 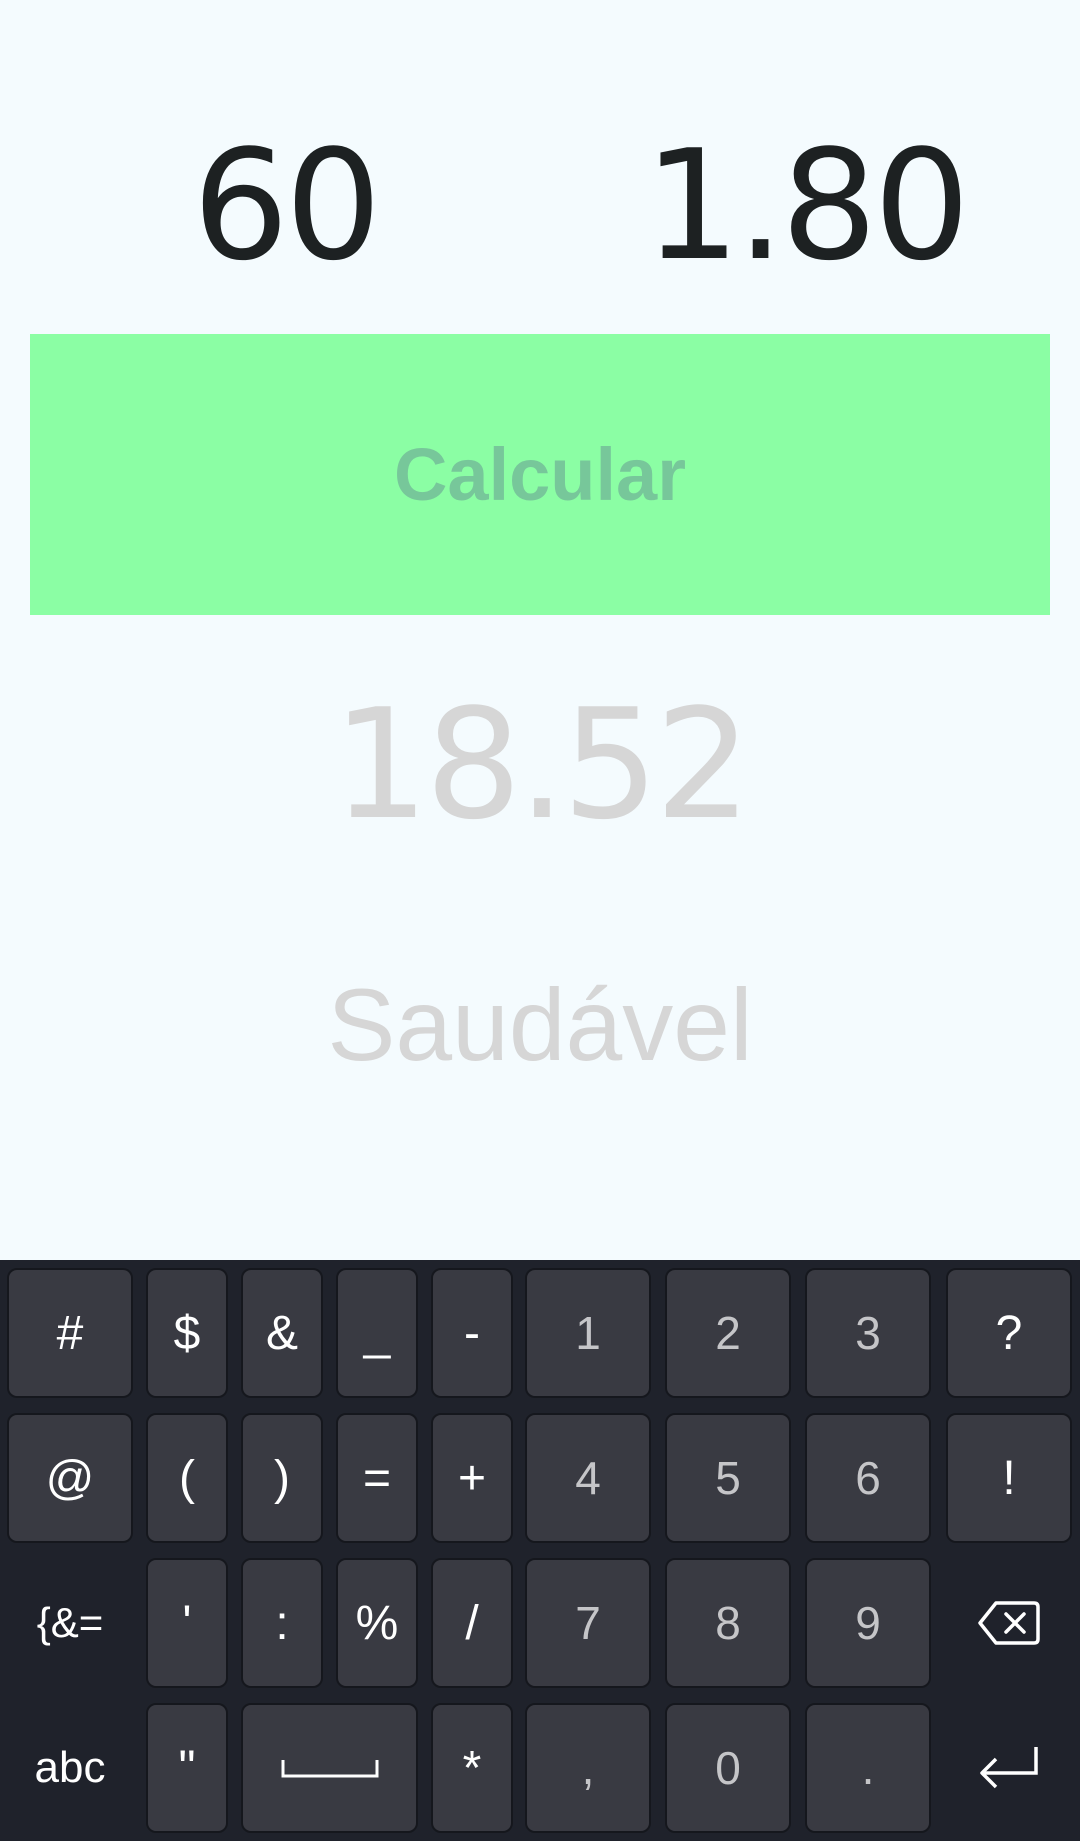 I want to click on space-icon, so click(x=329, y=1769).